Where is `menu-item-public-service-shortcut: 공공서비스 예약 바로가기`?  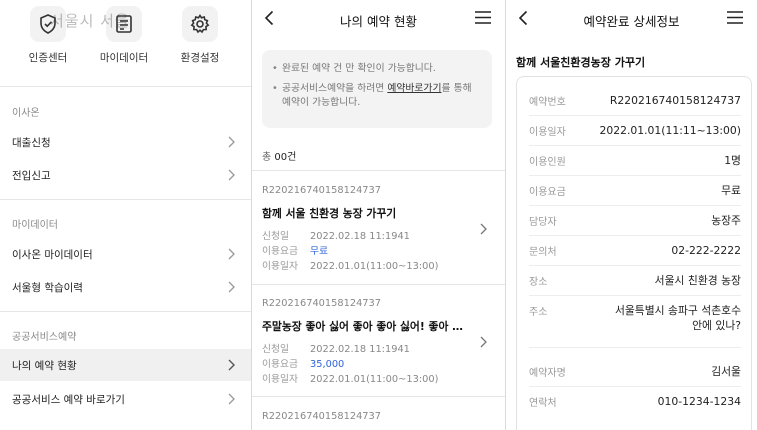
menu-item-public-service-shortcut: 공공서비스 예약 바로가기 is located at coordinates (125, 399).